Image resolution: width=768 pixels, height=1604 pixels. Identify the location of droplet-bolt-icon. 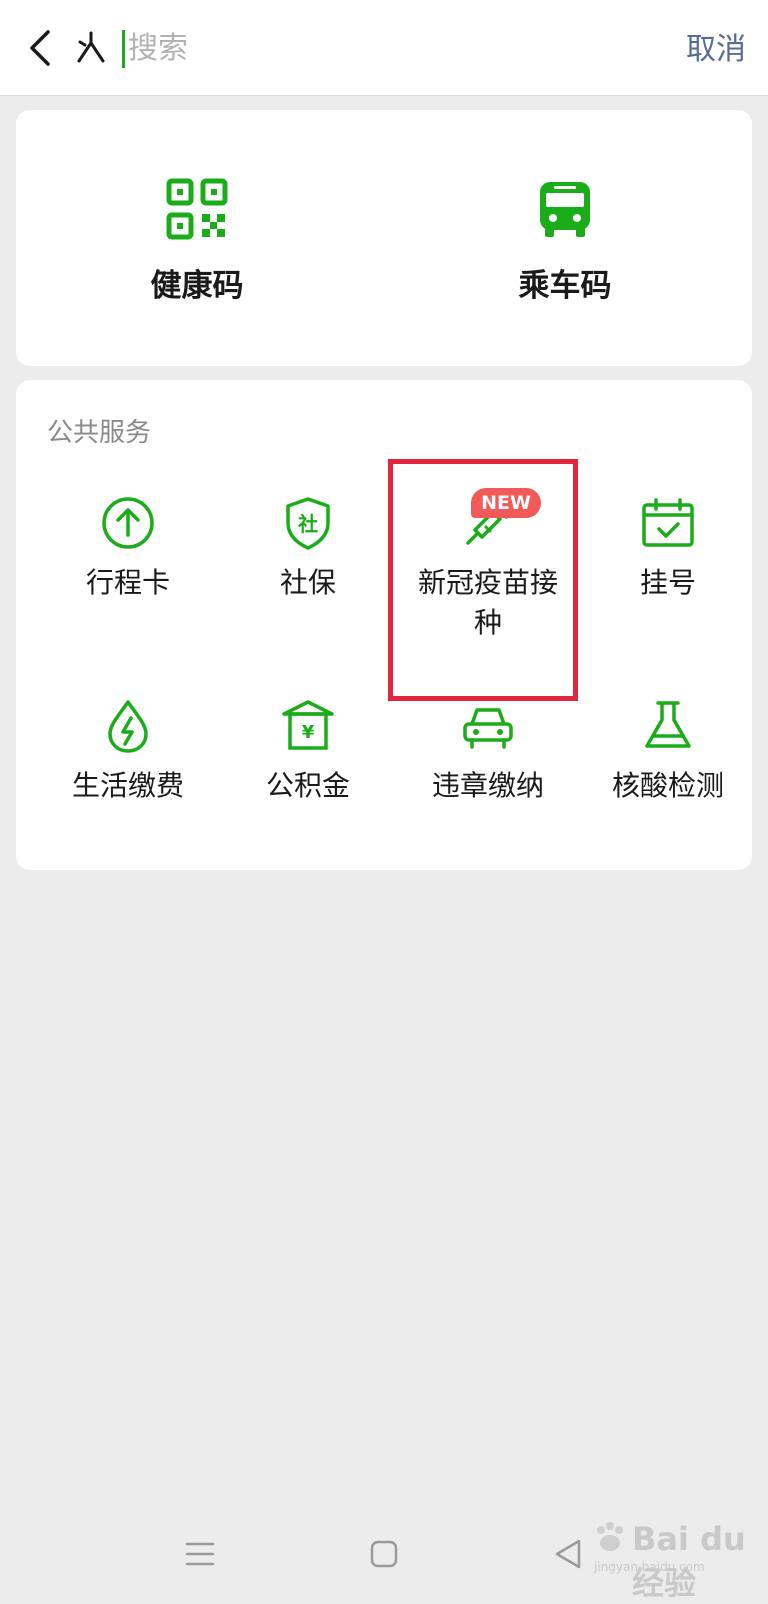
(128, 726).